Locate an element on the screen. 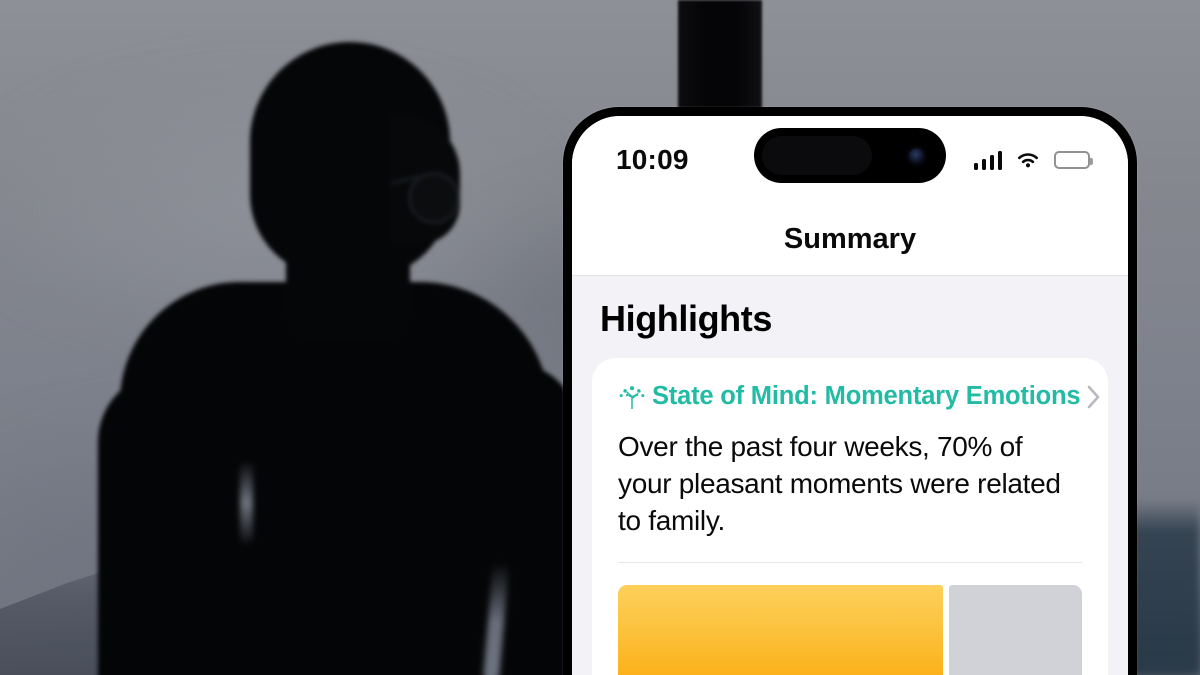  page-title: Summary is located at coordinates (850, 239).